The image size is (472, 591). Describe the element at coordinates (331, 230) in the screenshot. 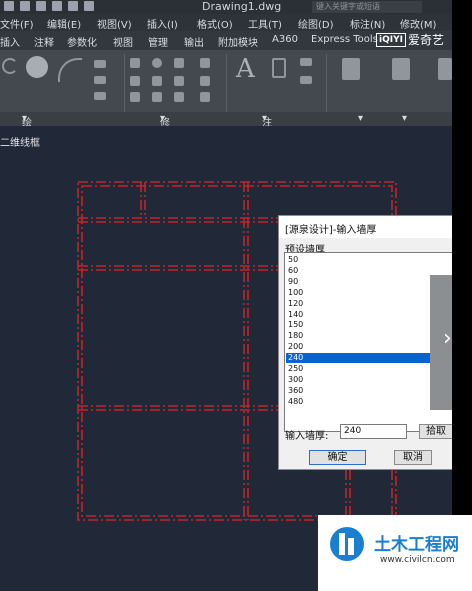

I see `dialog-title: [源泉设计]-输入墙厚` at that location.